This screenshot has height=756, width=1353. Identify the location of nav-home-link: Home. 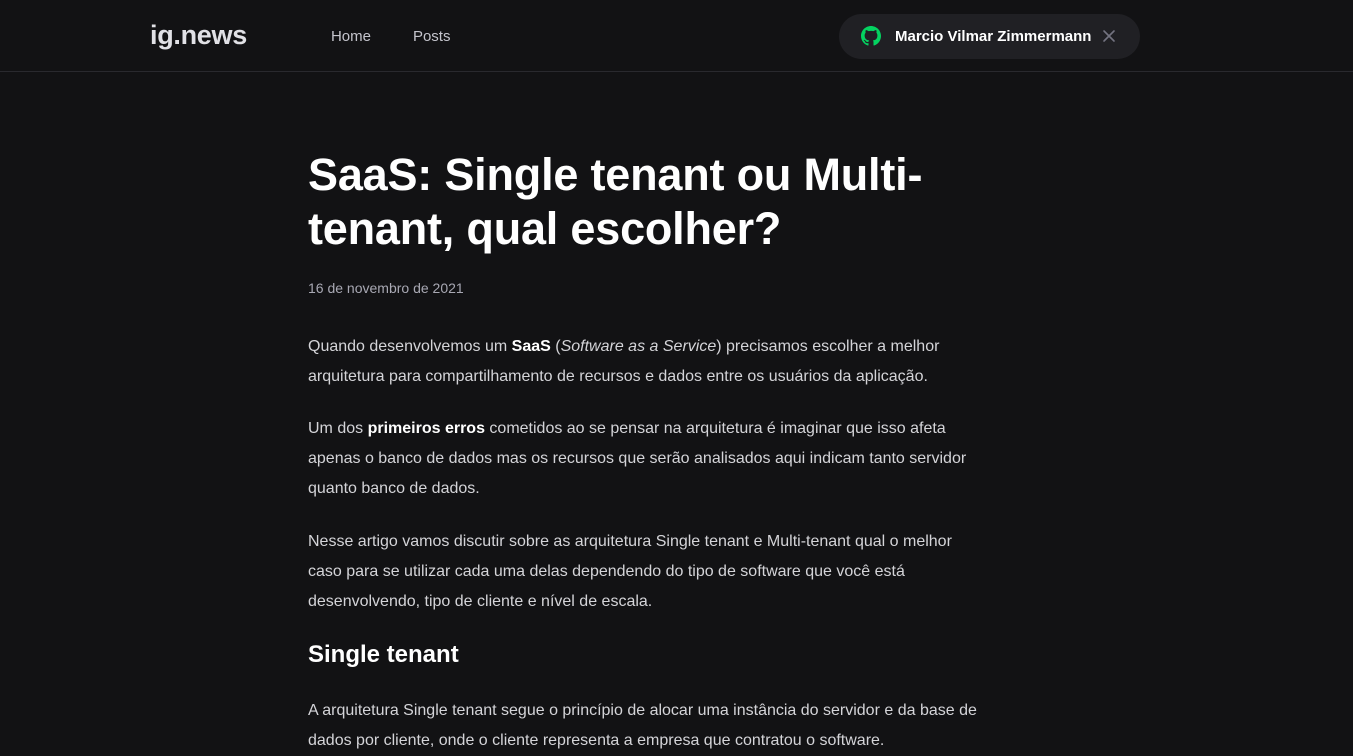
(351, 36).